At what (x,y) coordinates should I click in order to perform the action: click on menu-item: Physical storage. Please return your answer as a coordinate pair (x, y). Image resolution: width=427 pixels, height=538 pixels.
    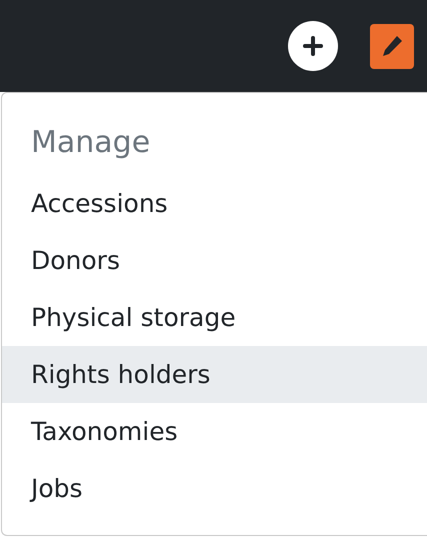
    Looking at the image, I should click on (214, 317).